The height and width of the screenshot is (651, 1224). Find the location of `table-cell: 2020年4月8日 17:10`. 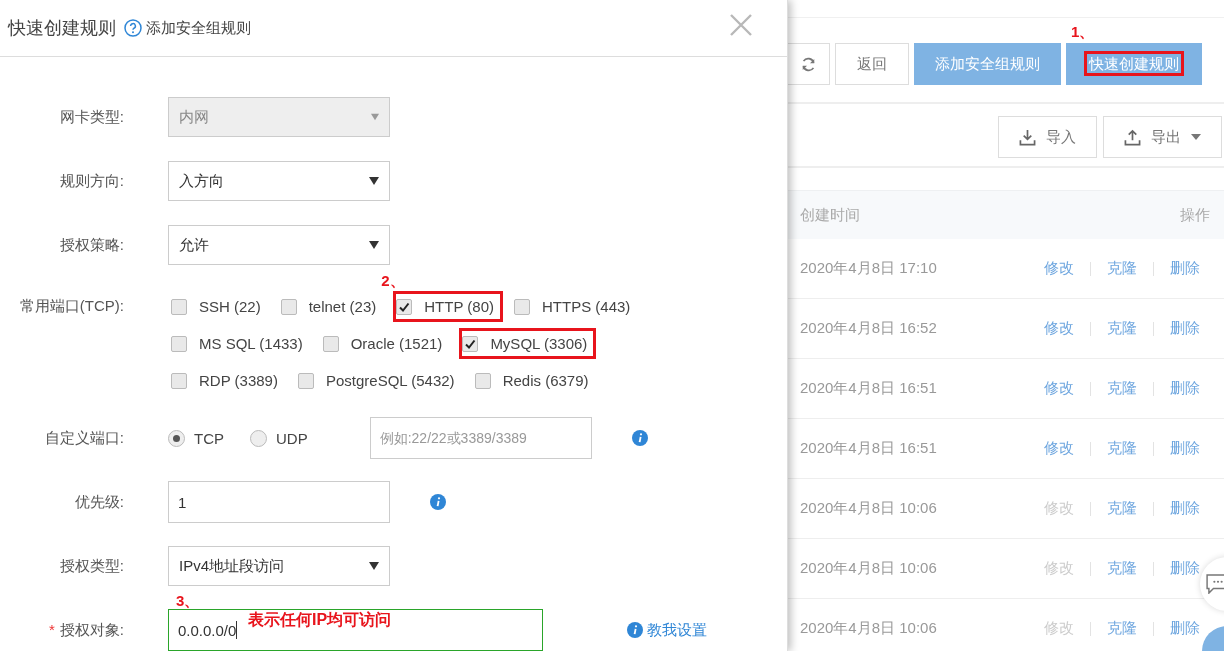

table-cell: 2020年4月8日 17:10 is located at coordinates (868, 268).